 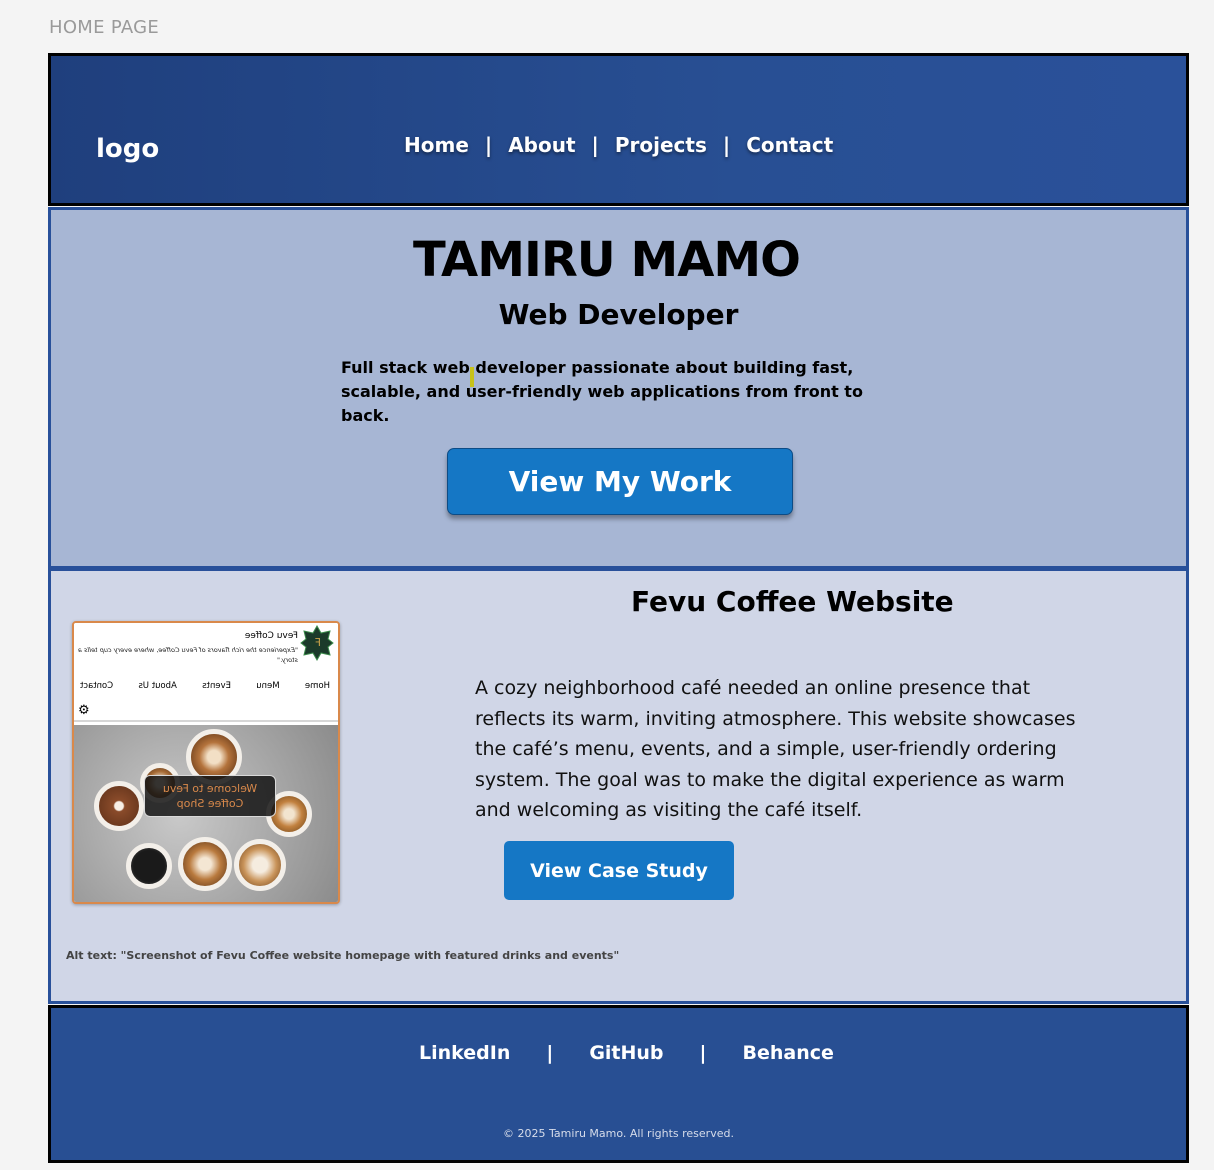 What do you see at coordinates (618, 314) in the screenshot?
I see `hero-role: Web Developer` at bounding box center [618, 314].